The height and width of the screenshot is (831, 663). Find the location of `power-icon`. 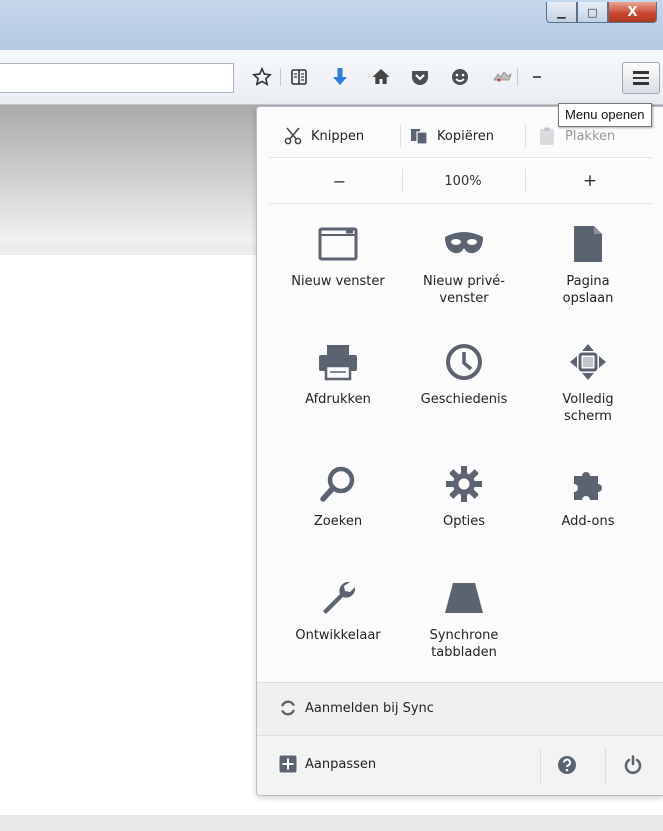

power-icon is located at coordinates (633, 764).